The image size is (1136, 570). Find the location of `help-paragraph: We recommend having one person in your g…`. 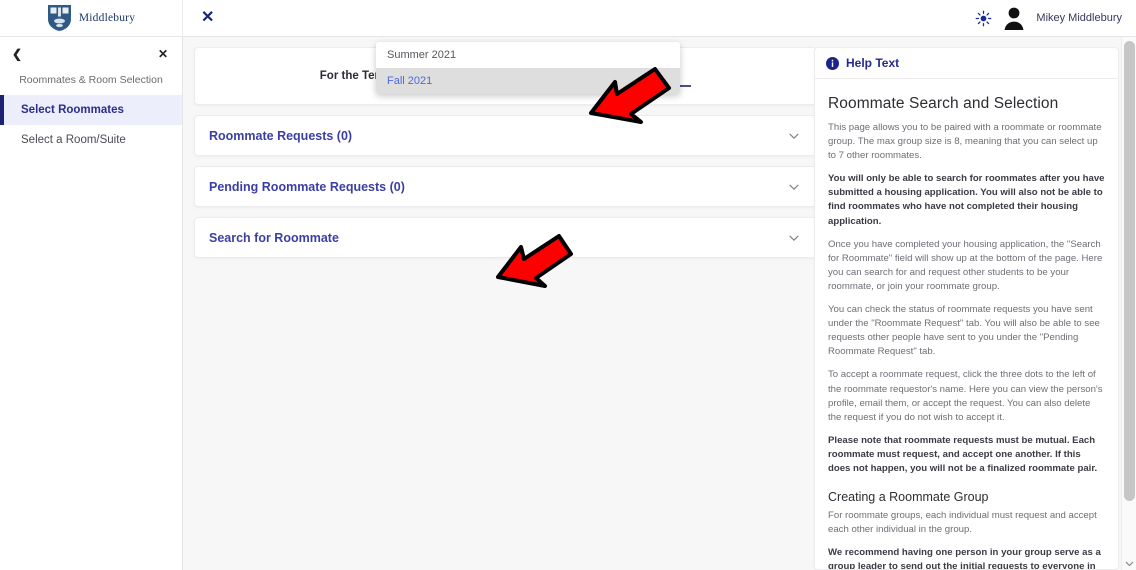

help-paragraph: We recommend having one person in your g… is located at coordinates (964, 558).